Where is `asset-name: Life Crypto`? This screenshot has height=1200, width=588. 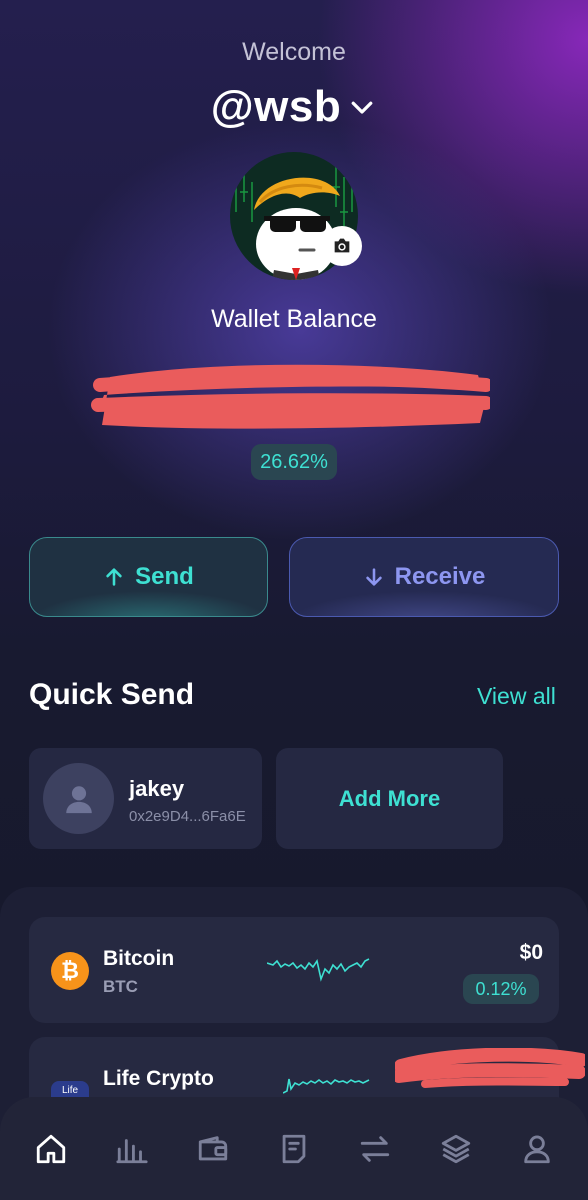
asset-name: Life Crypto is located at coordinates (158, 1078).